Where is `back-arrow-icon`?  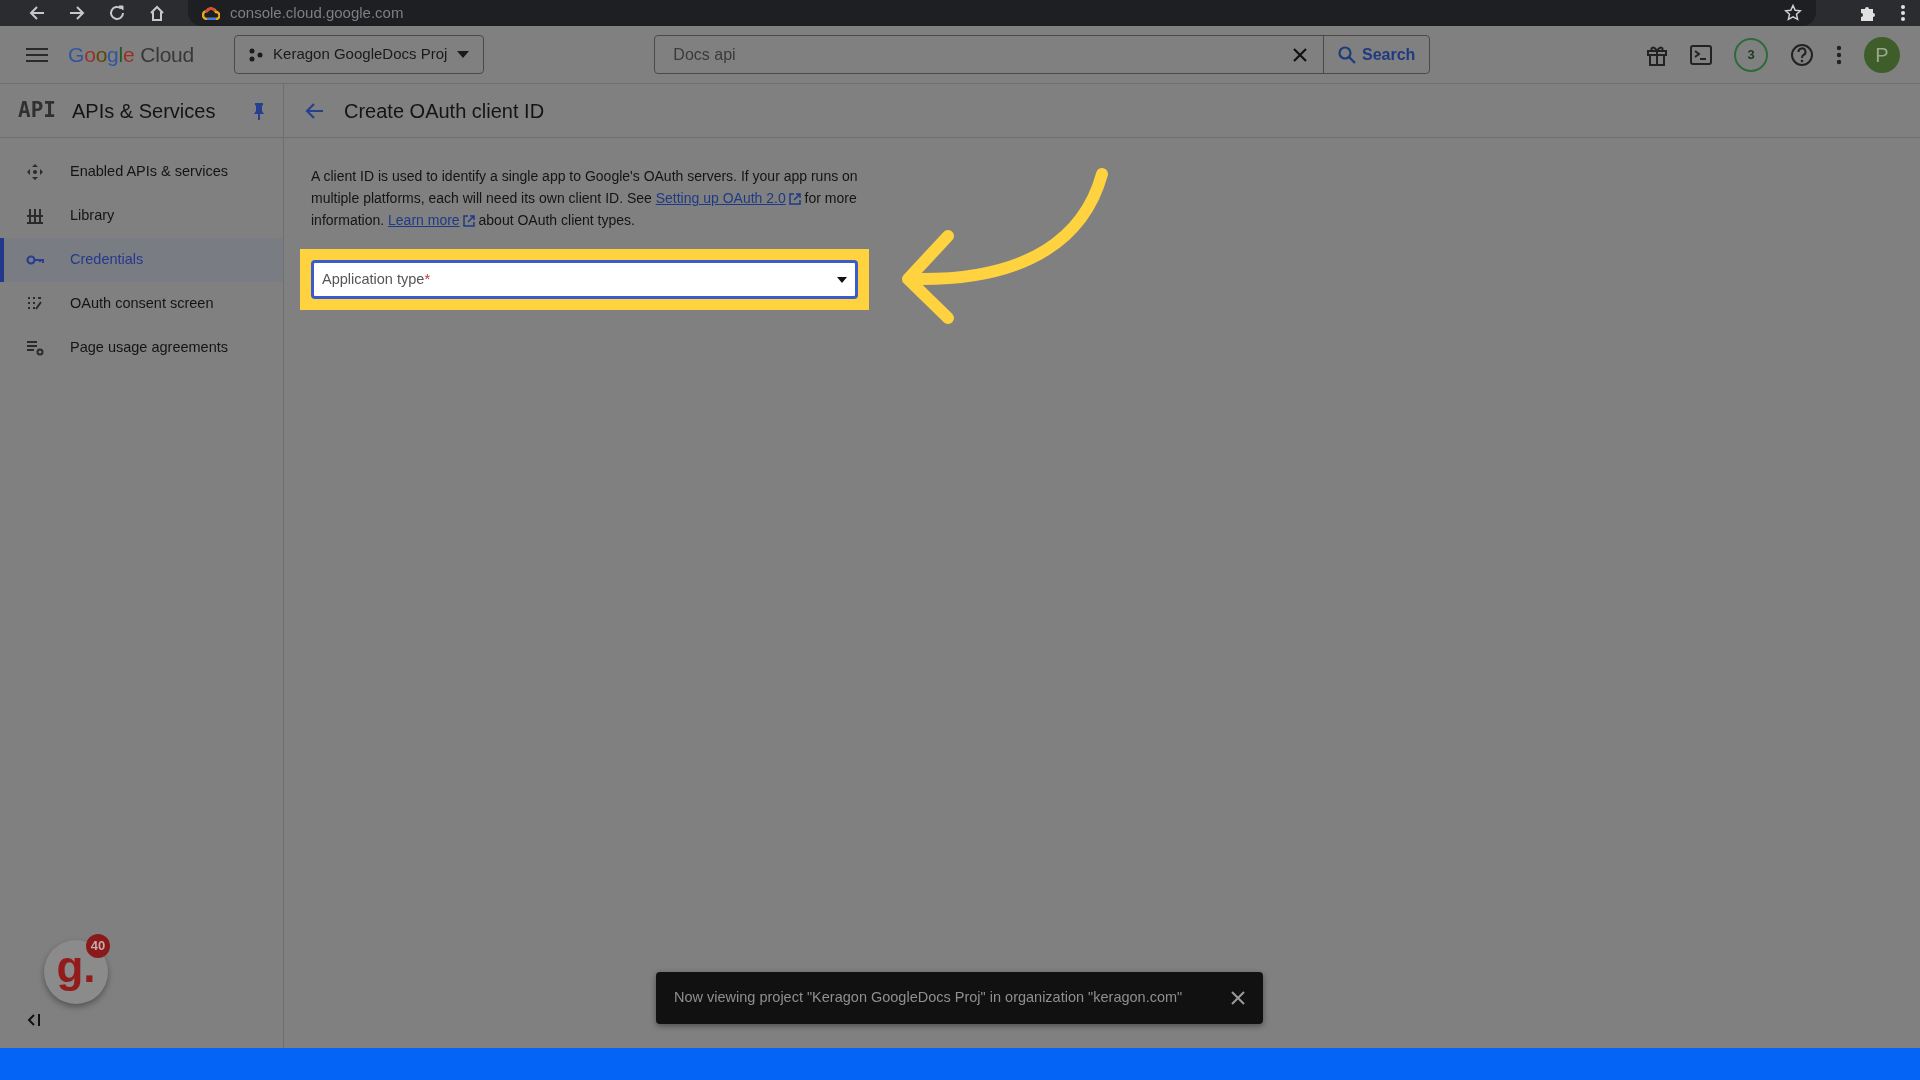
back-arrow-icon is located at coordinates (314, 110).